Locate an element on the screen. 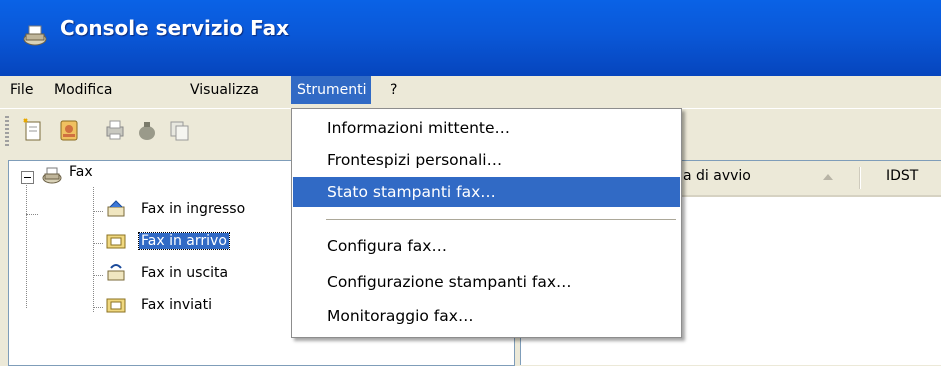 The width and height of the screenshot is (941, 366). column-header-start: a di avvio is located at coordinates (717, 176).